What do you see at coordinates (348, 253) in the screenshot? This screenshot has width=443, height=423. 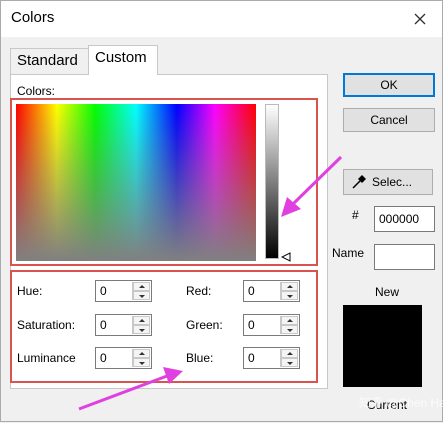 I see `name-label: Name` at bounding box center [348, 253].